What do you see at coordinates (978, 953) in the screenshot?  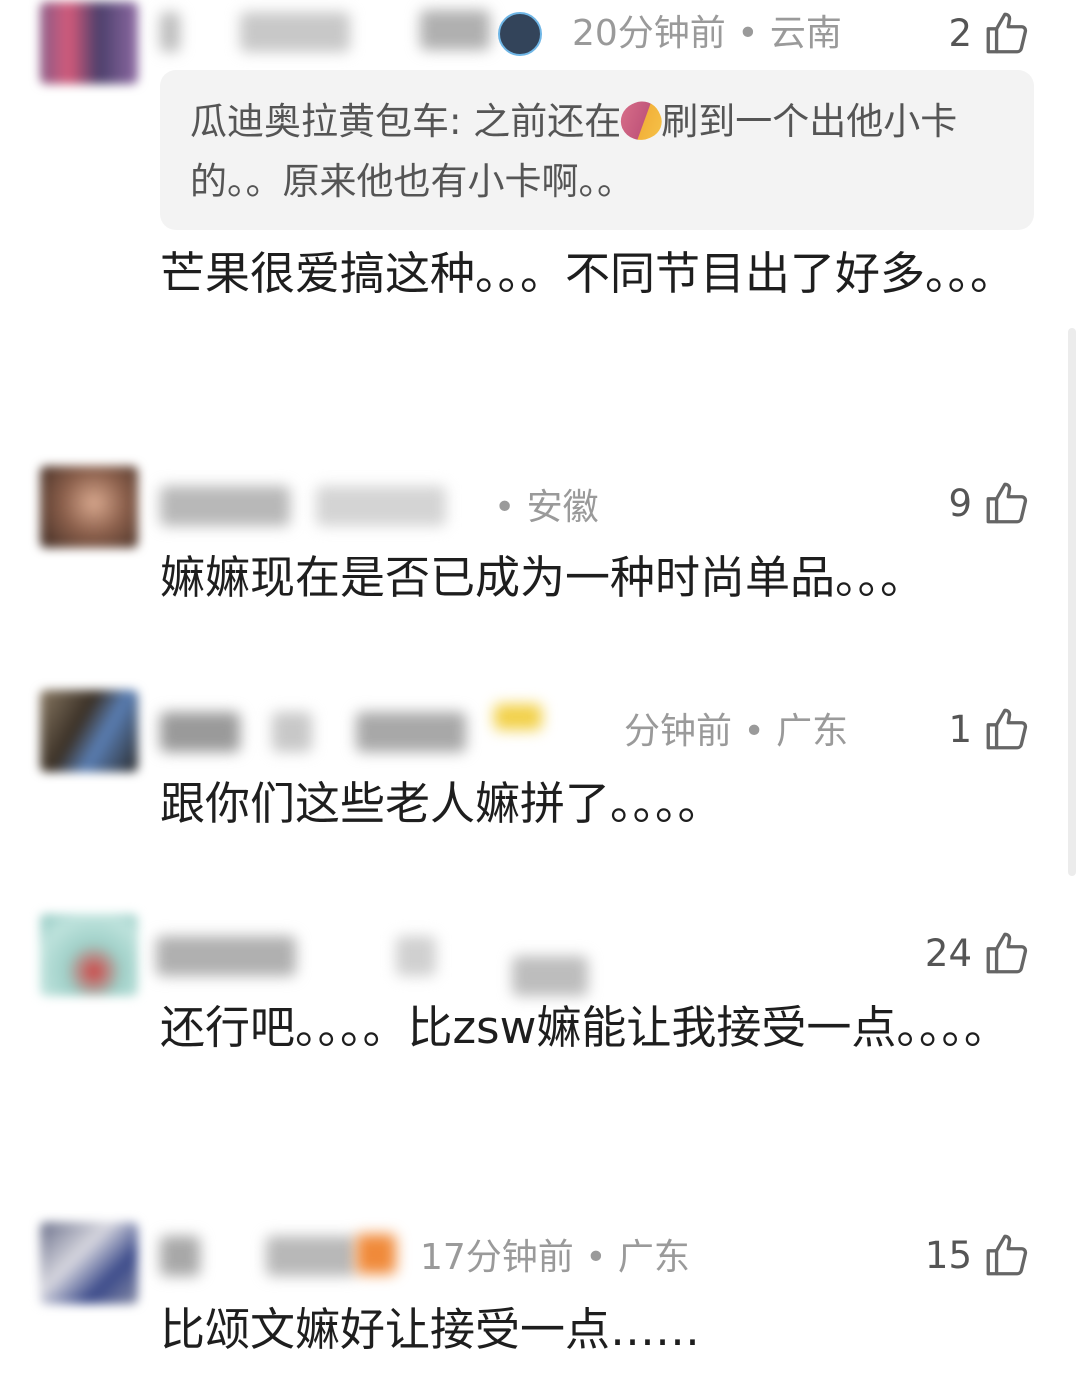 I see `like-button: 24` at bounding box center [978, 953].